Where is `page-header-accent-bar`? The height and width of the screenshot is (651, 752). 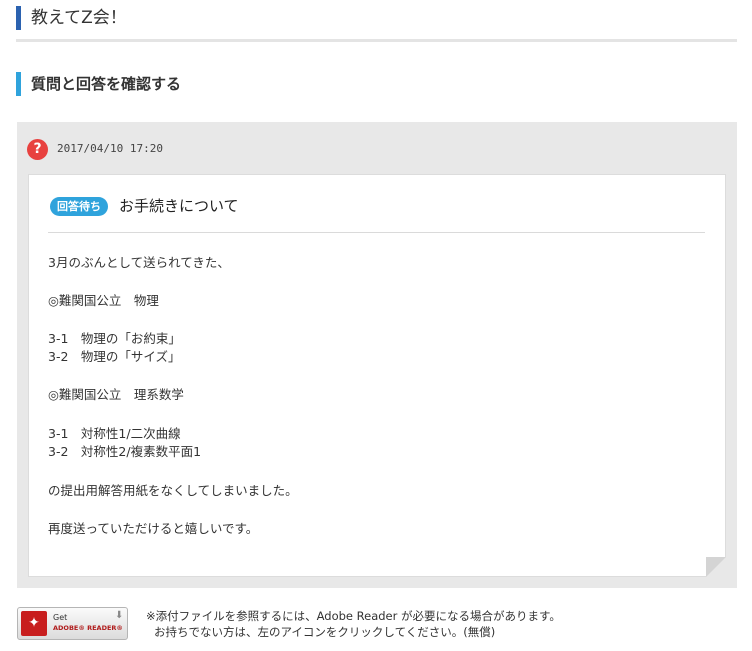 page-header-accent-bar is located at coordinates (18, 18).